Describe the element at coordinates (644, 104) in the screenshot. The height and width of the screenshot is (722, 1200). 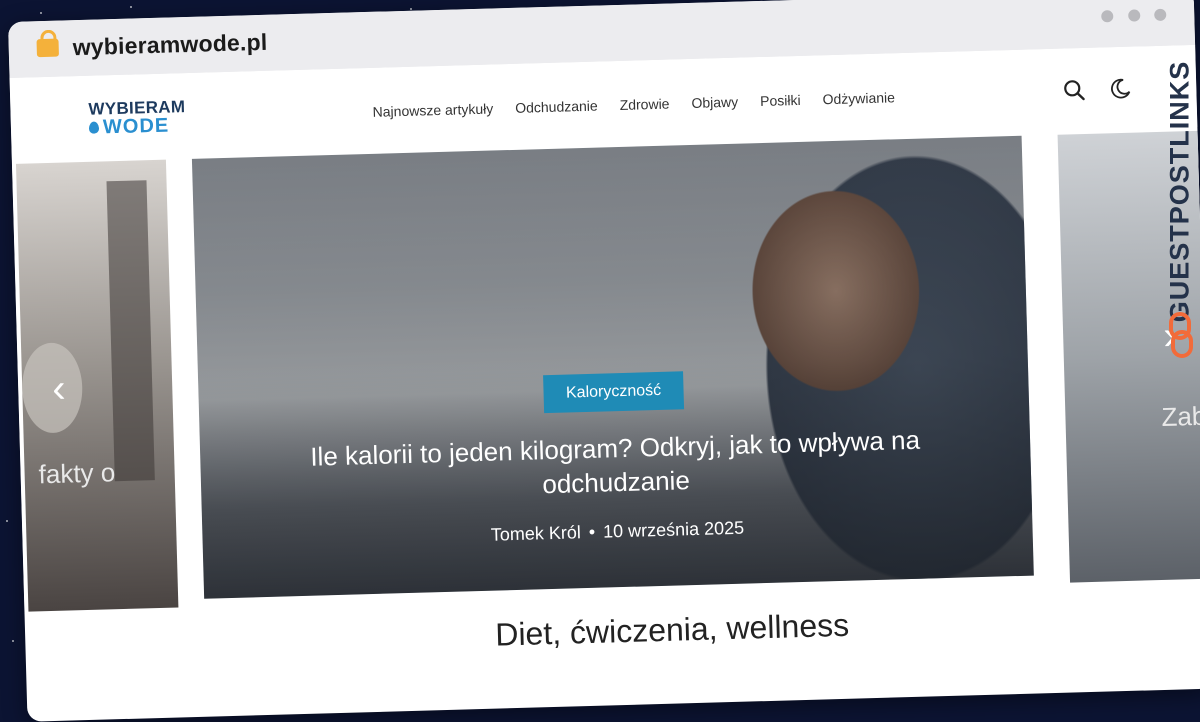
I see `nav-item-zdrowie: Zdrowie` at that location.